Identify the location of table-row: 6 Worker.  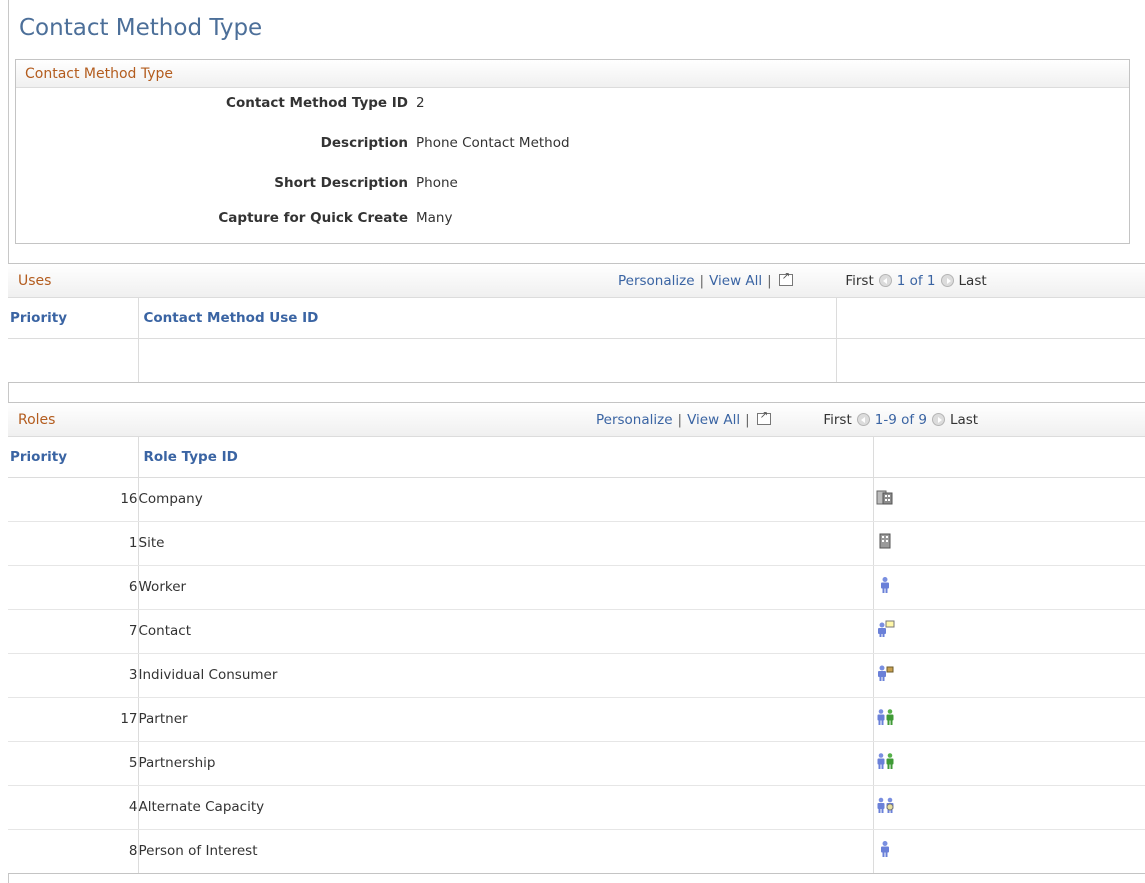
(576, 587).